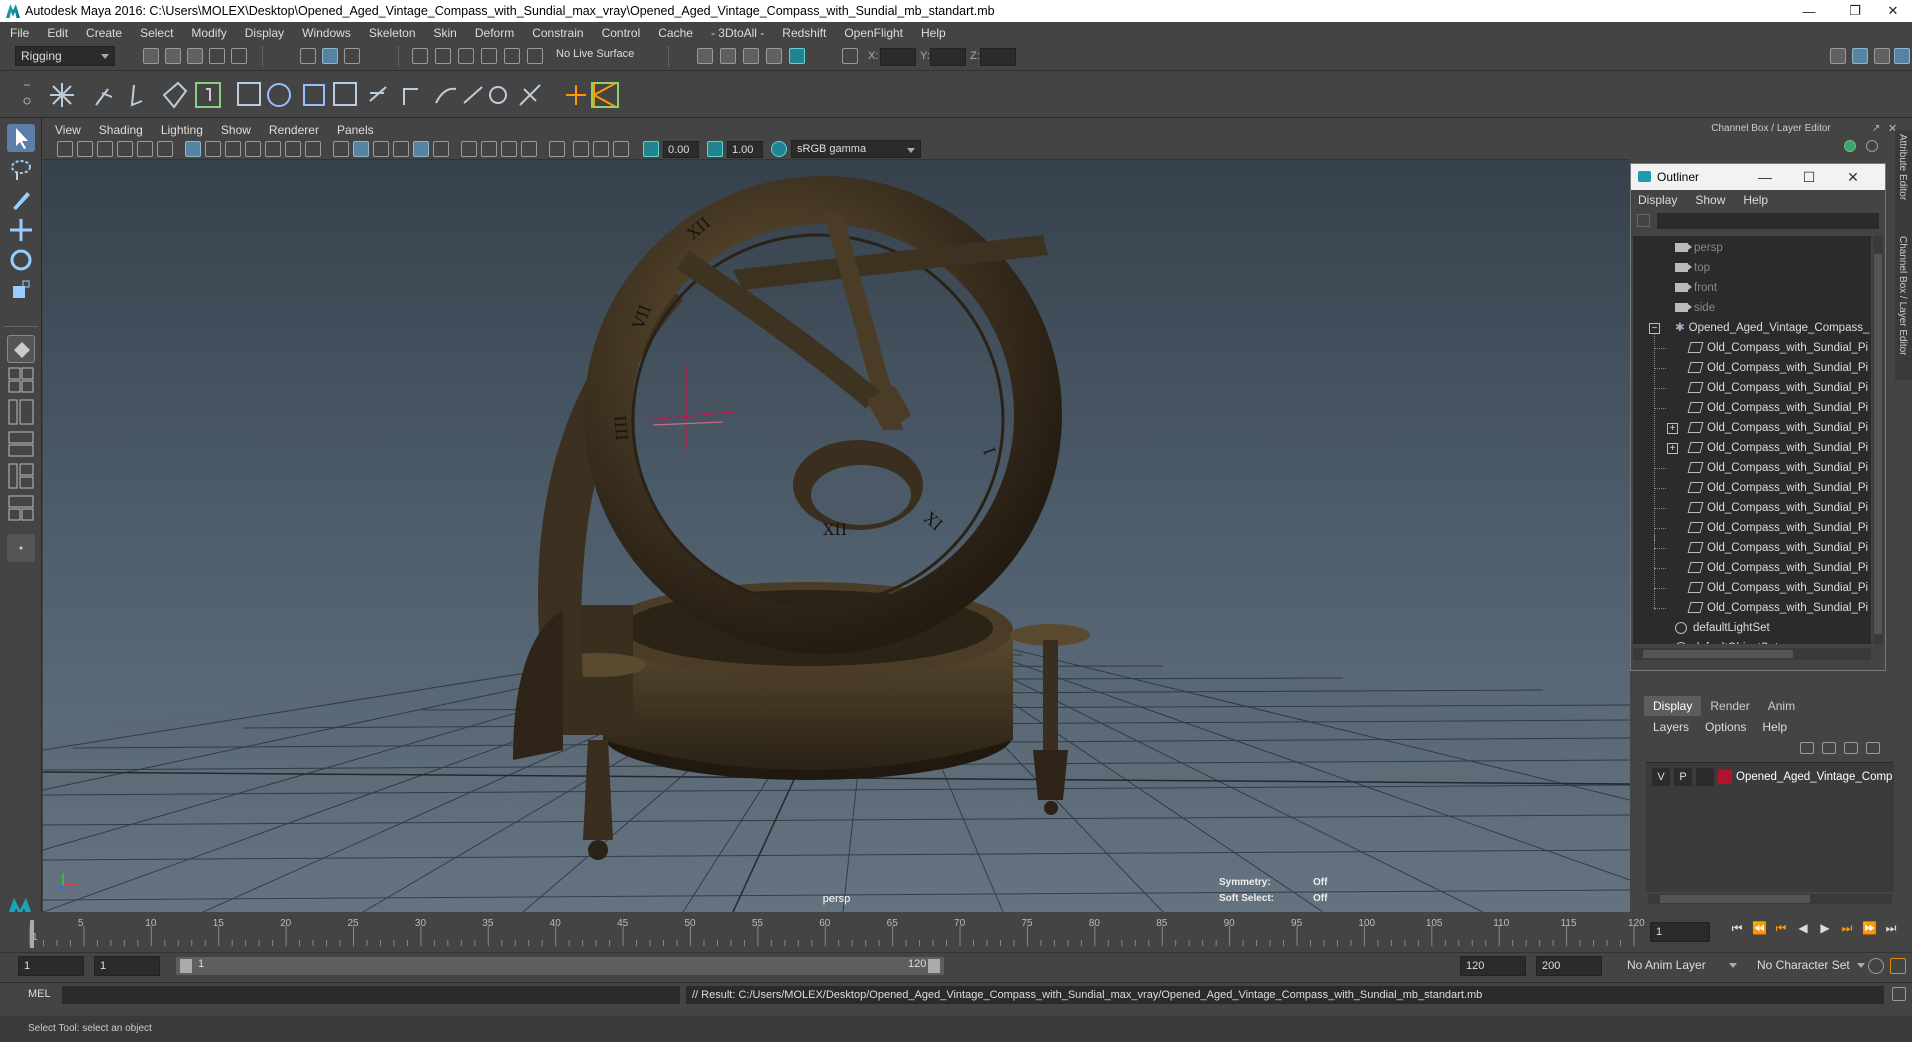 Image resolution: width=1912 pixels, height=1042 pixels. I want to click on menu-windows: Windows, so click(326, 33).